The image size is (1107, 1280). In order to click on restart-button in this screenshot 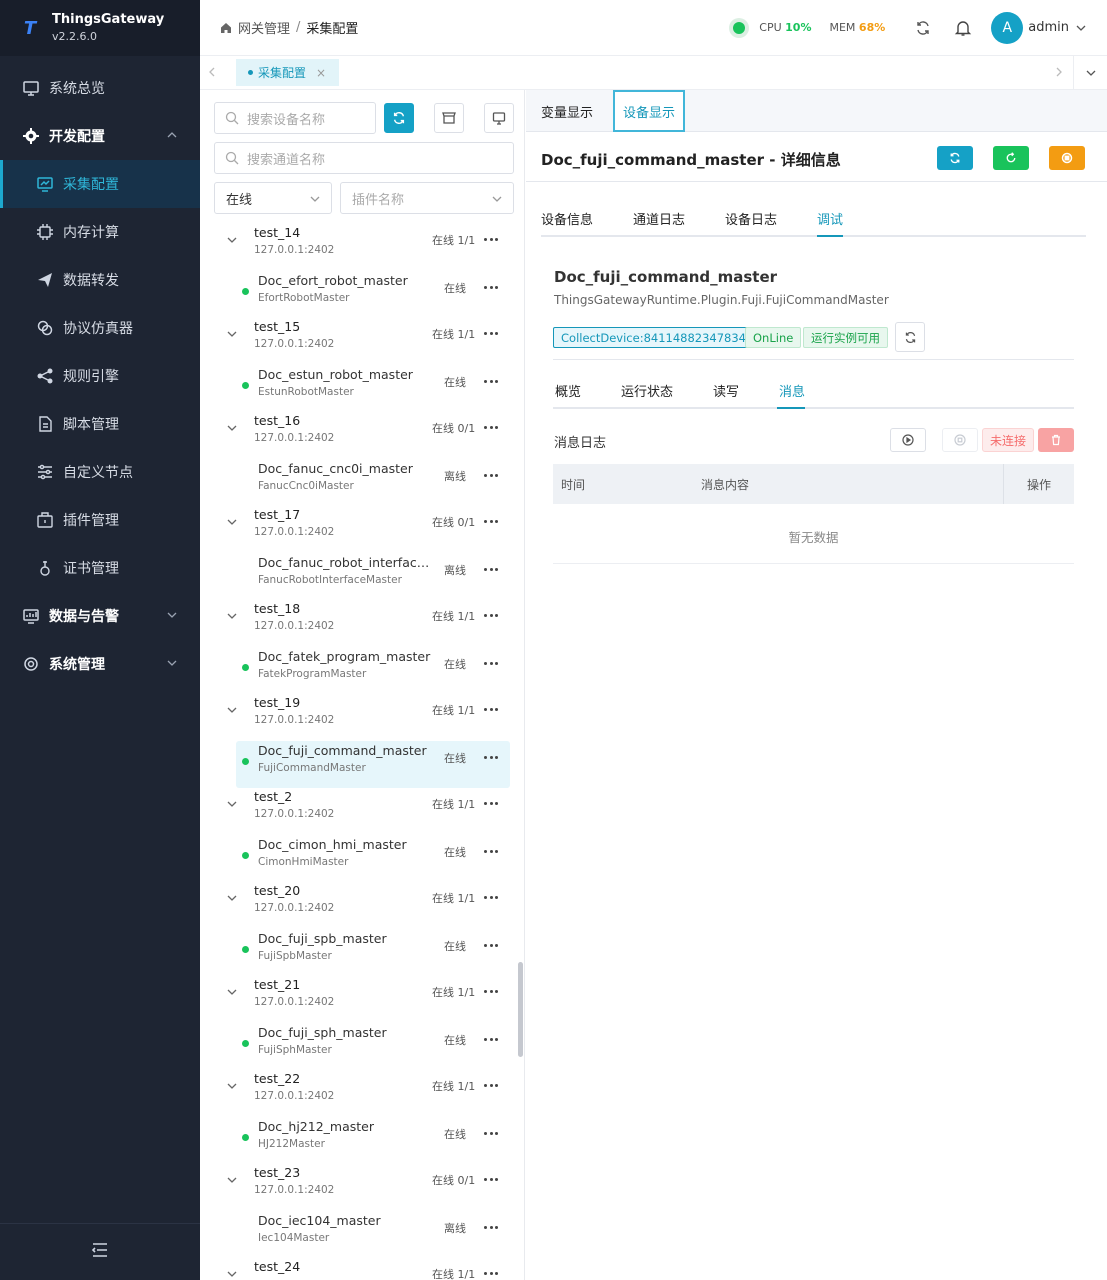, I will do `click(1011, 158)`.